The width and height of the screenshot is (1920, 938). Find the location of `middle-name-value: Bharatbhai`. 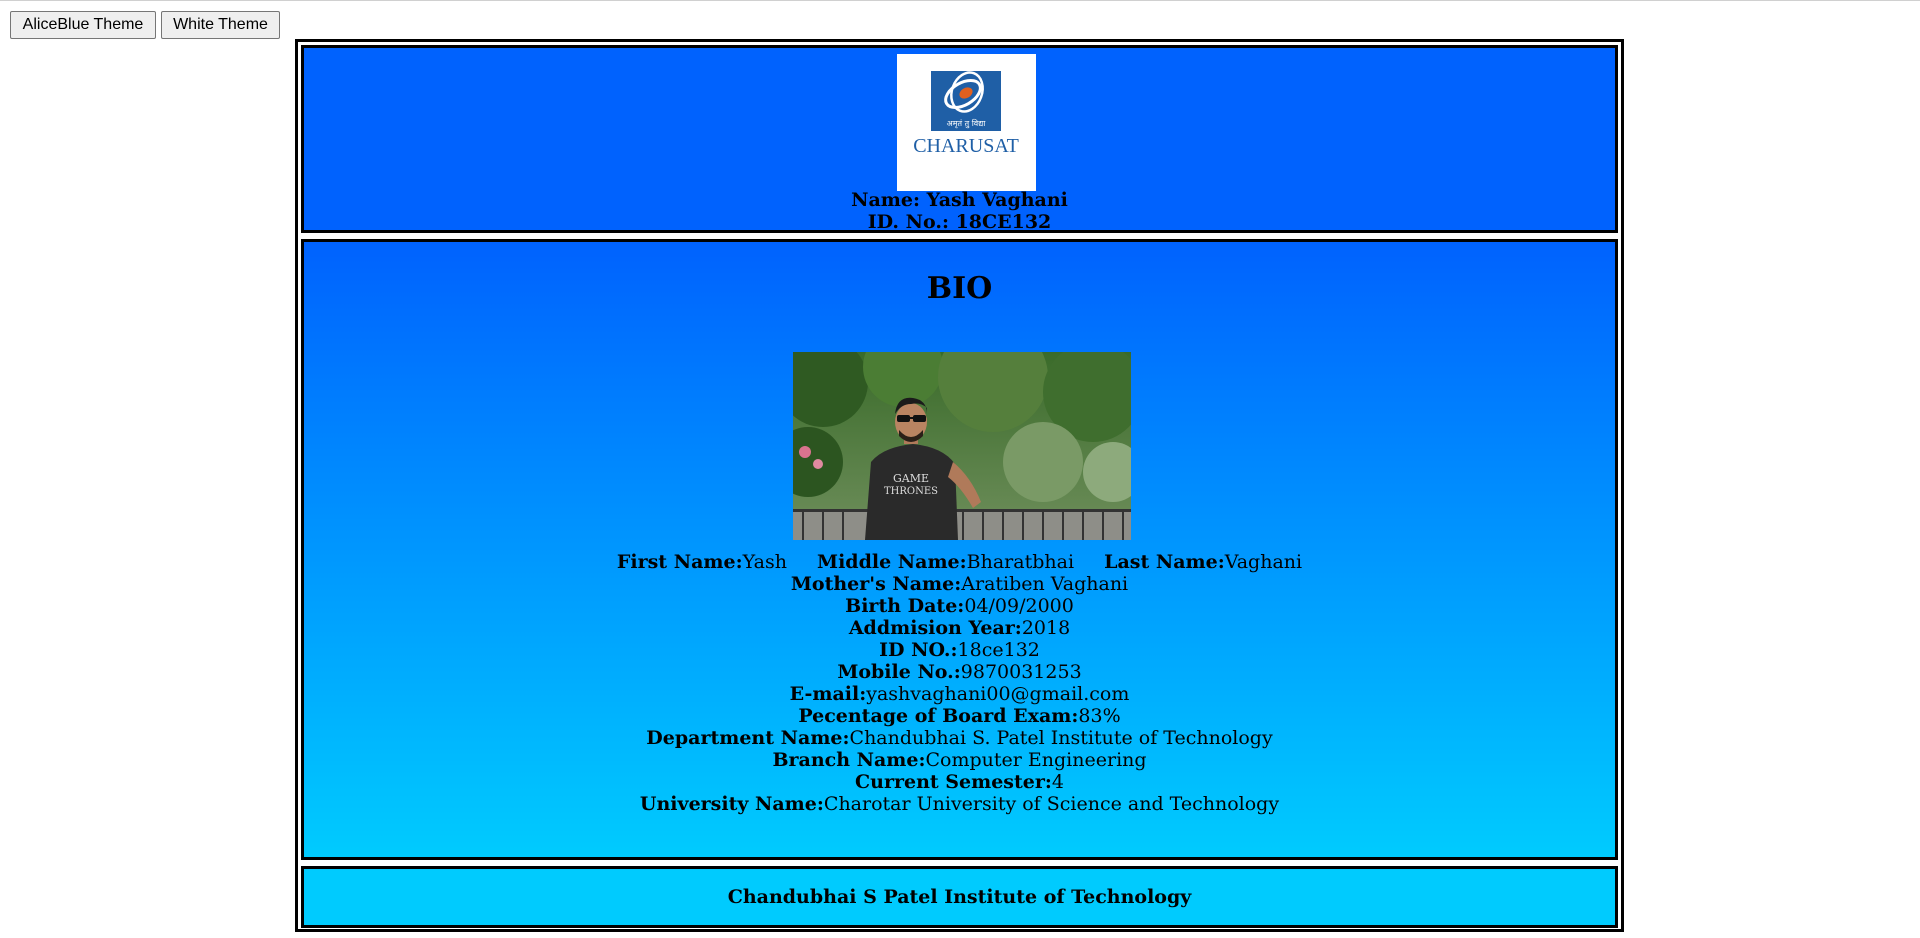

middle-name-value: Bharatbhai is located at coordinates (1020, 562).